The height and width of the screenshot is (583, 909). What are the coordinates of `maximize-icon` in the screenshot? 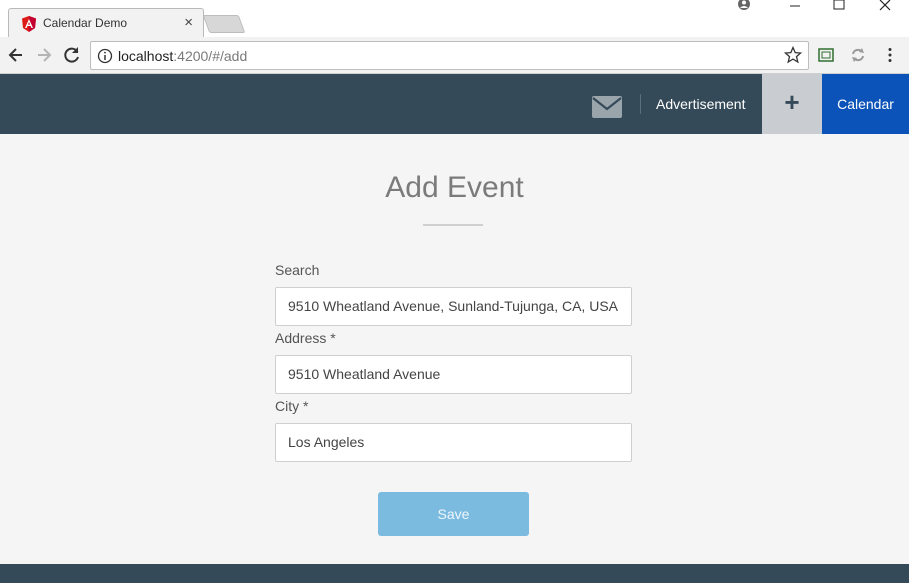 It's located at (839, 7).